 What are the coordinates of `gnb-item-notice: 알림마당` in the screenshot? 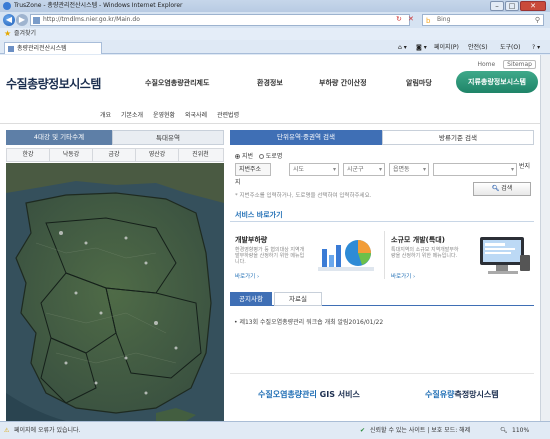 It's located at (419, 83).